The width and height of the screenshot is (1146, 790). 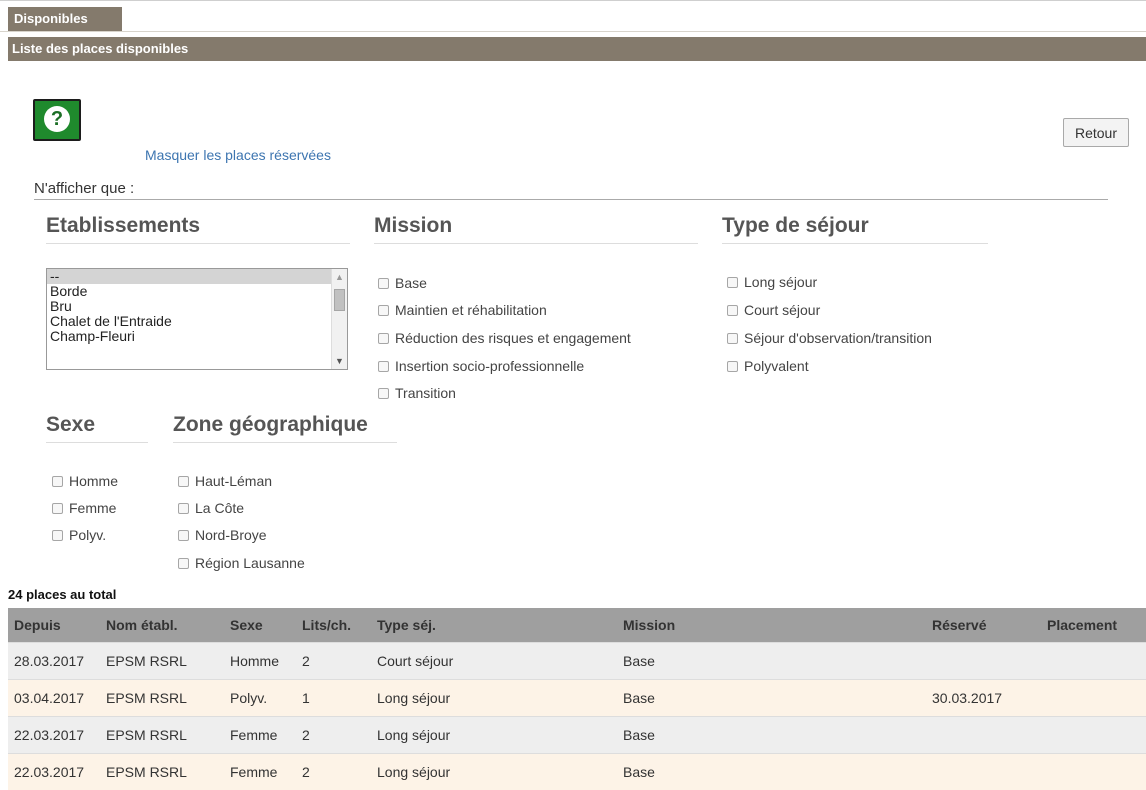 I want to click on cell-depuis: 22.03.2017, so click(x=57, y=735).